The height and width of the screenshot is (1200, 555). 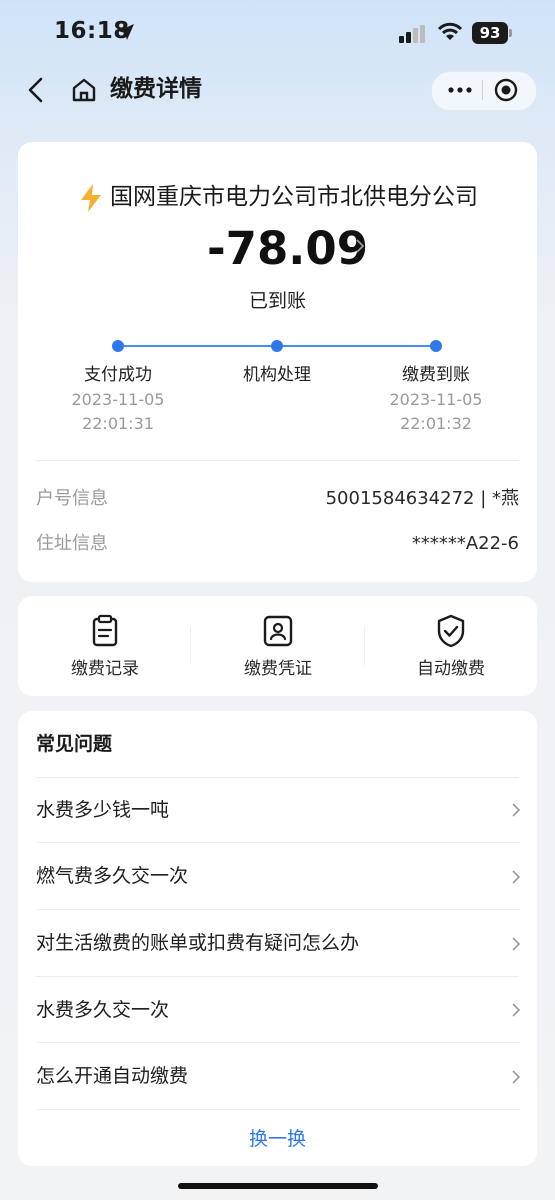 What do you see at coordinates (72, 543) in the screenshot?
I see `address-info-label: 住址信息` at bounding box center [72, 543].